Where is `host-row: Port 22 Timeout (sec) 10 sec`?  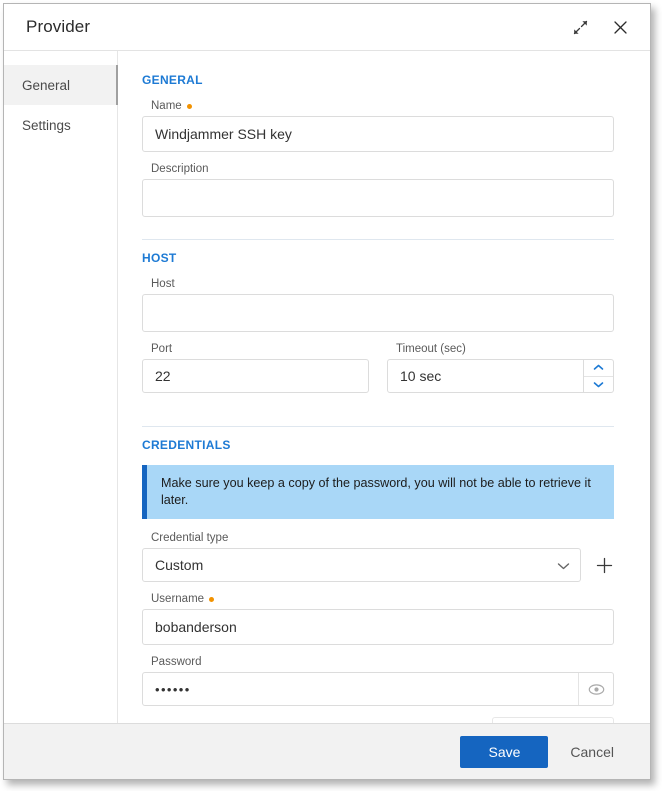 host-row: Port 22 Timeout (sec) 10 sec is located at coordinates (378, 373).